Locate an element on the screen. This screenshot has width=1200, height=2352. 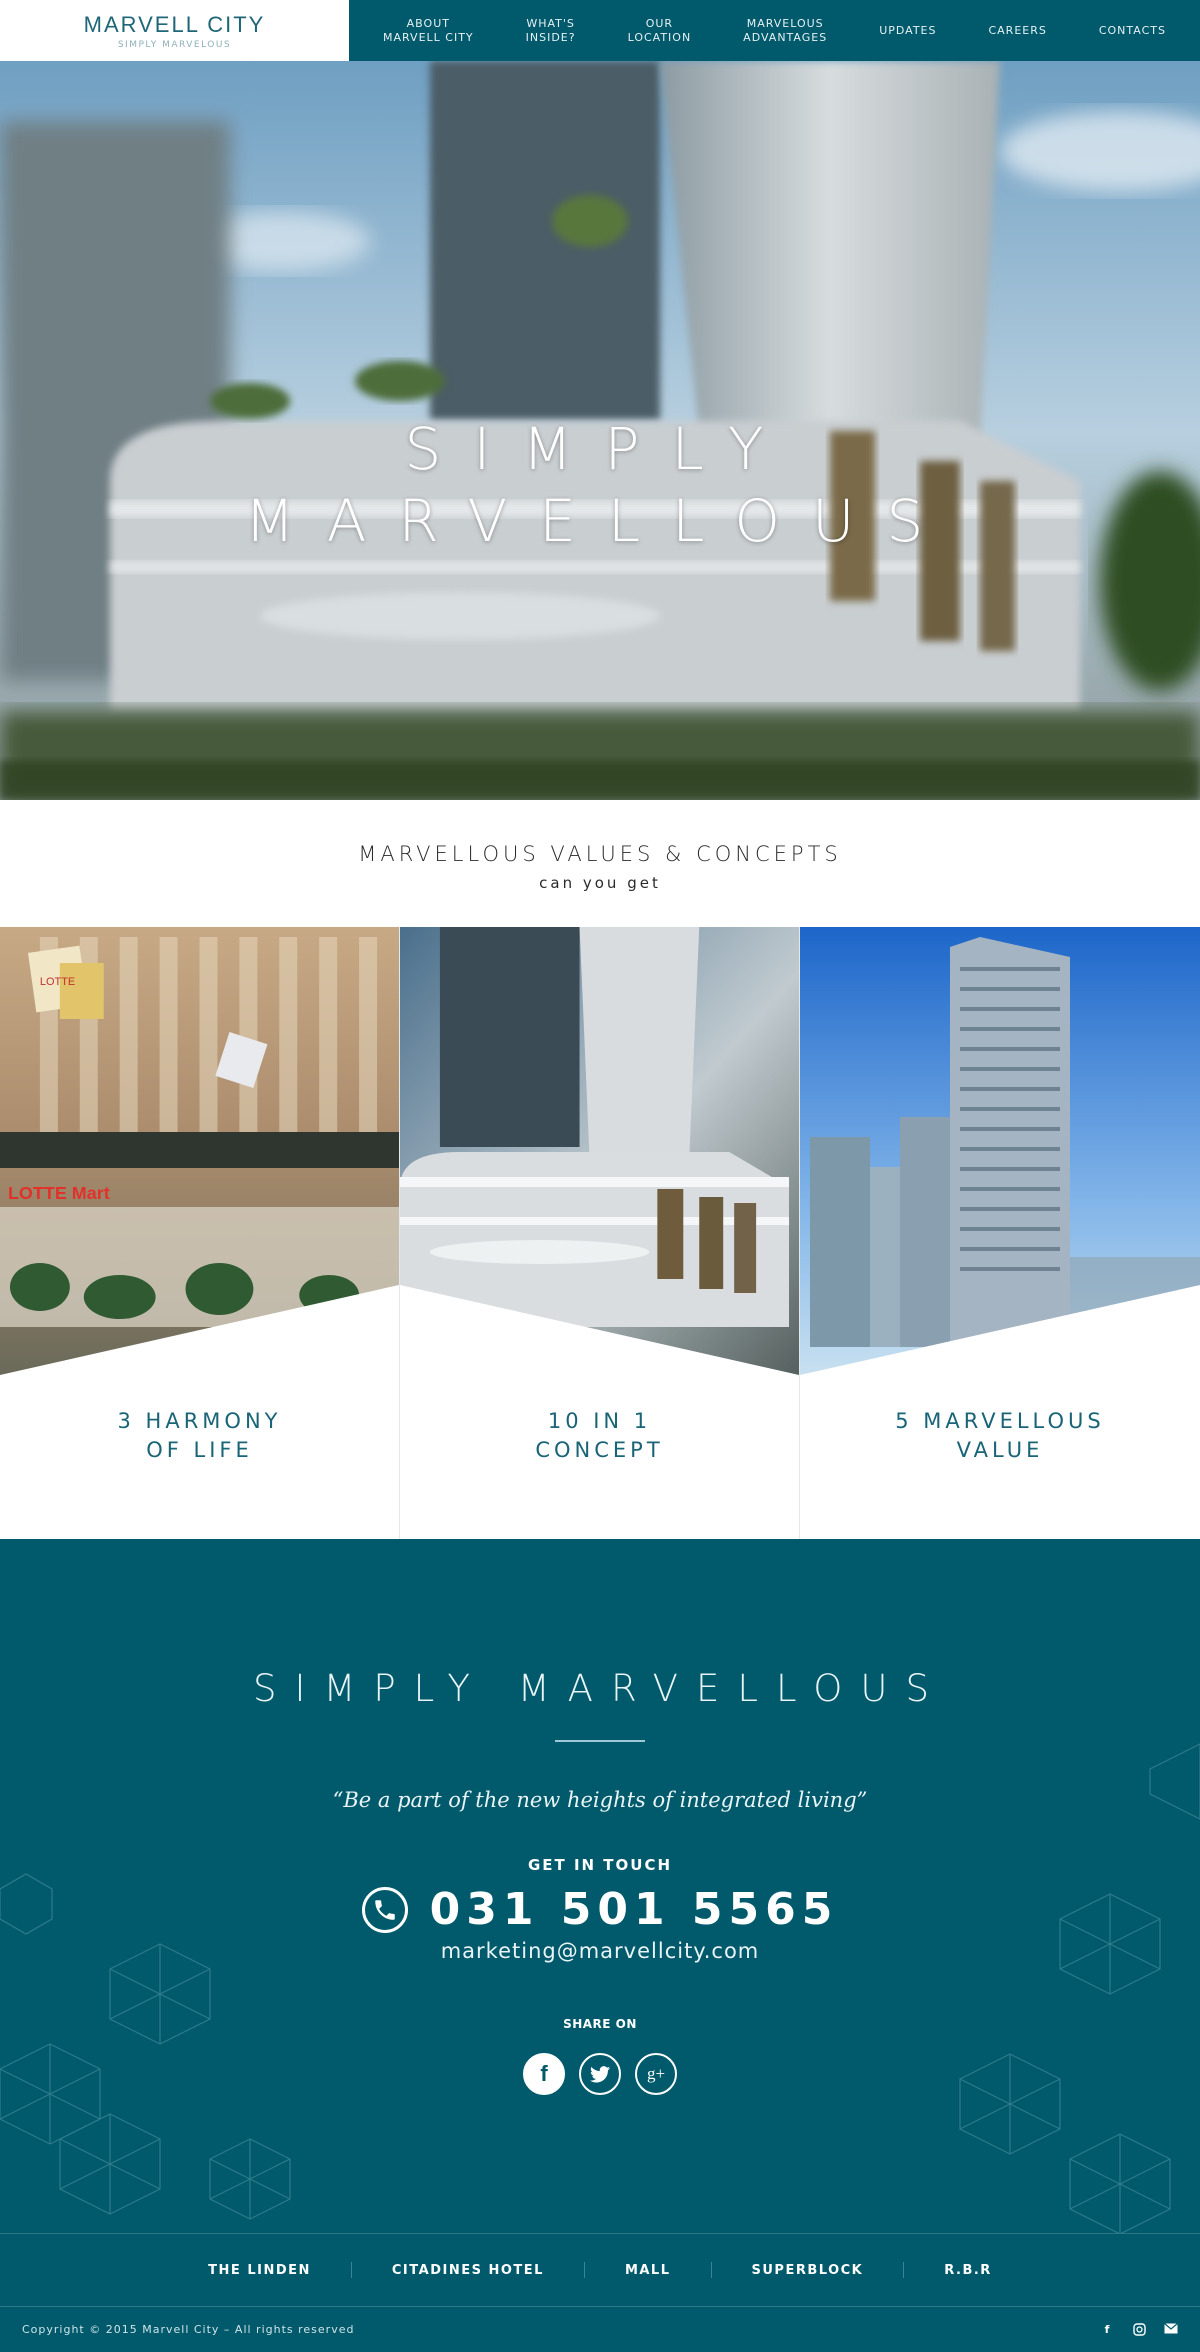
contact-title: SIMPLY MARVELLOUS is located at coordinates (600, 1688).